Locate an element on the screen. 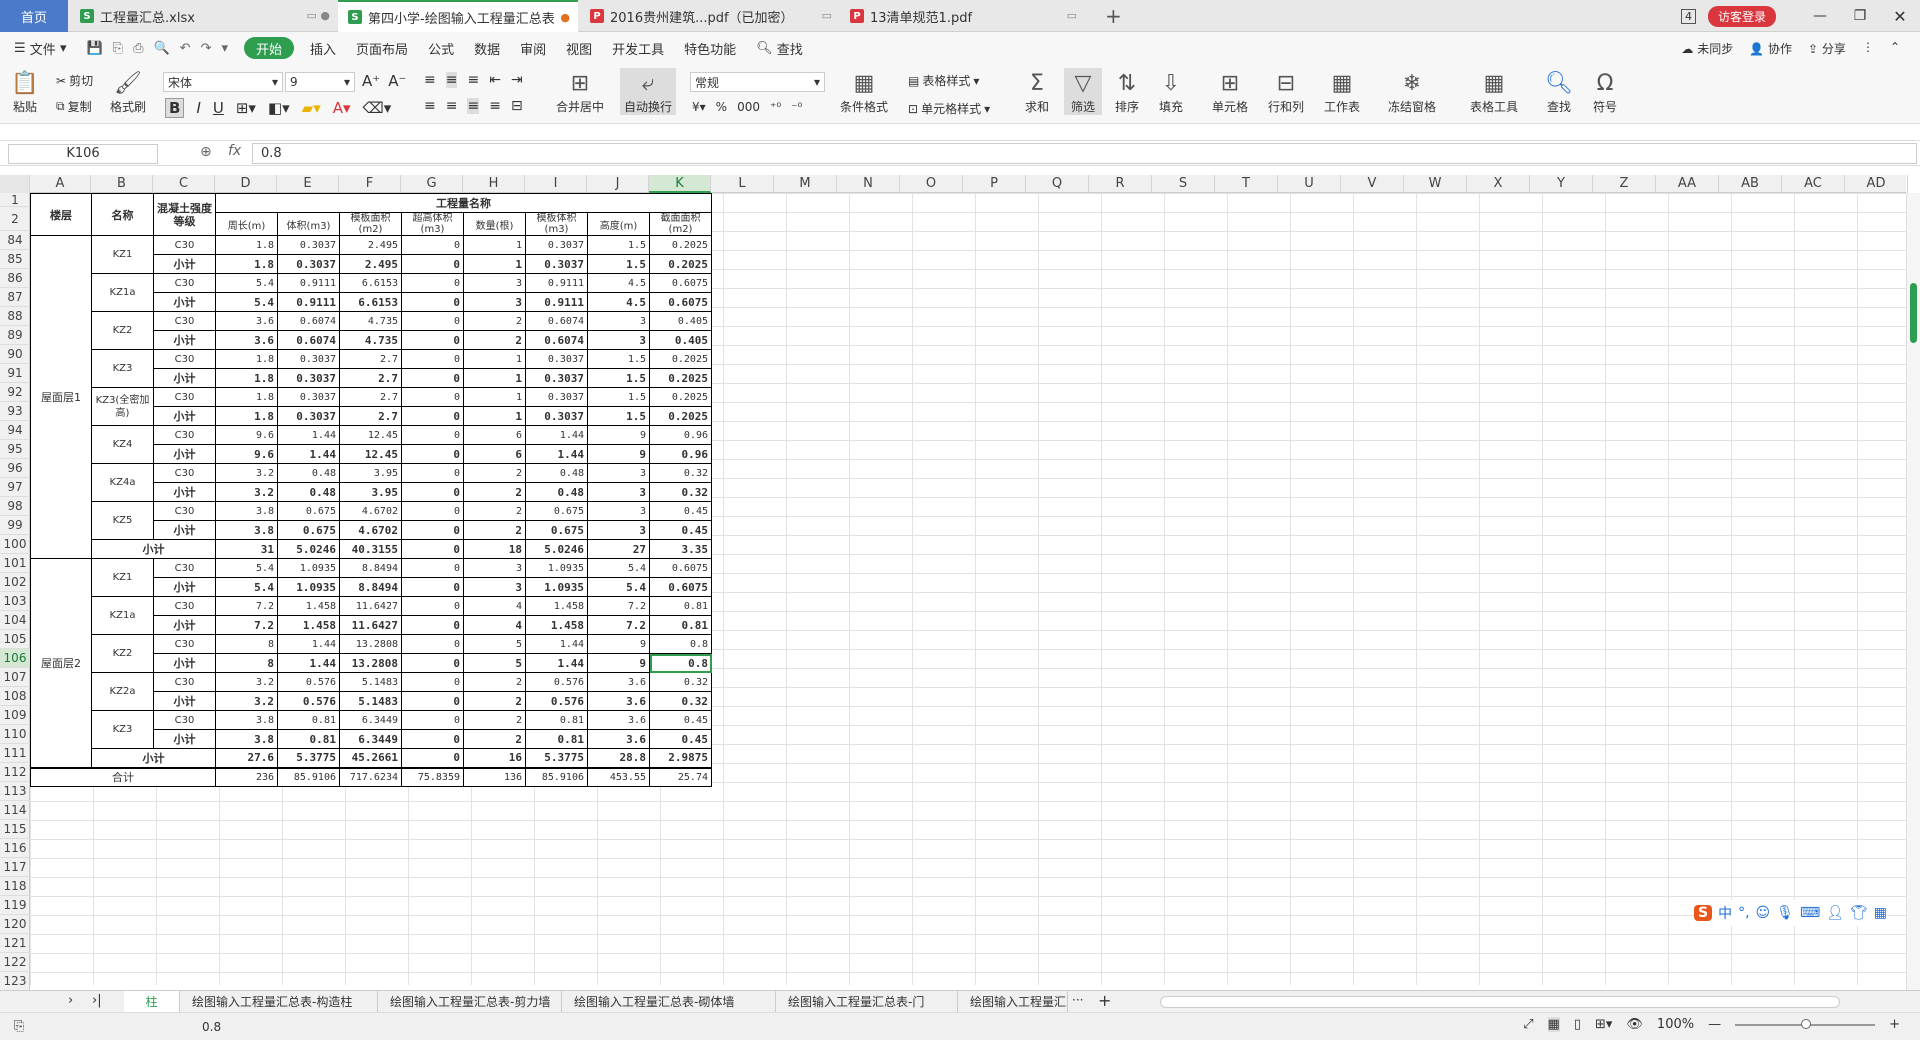 The image size is (1920, 1040). table-cell: 1.458 is located at coordinates (308, 606).